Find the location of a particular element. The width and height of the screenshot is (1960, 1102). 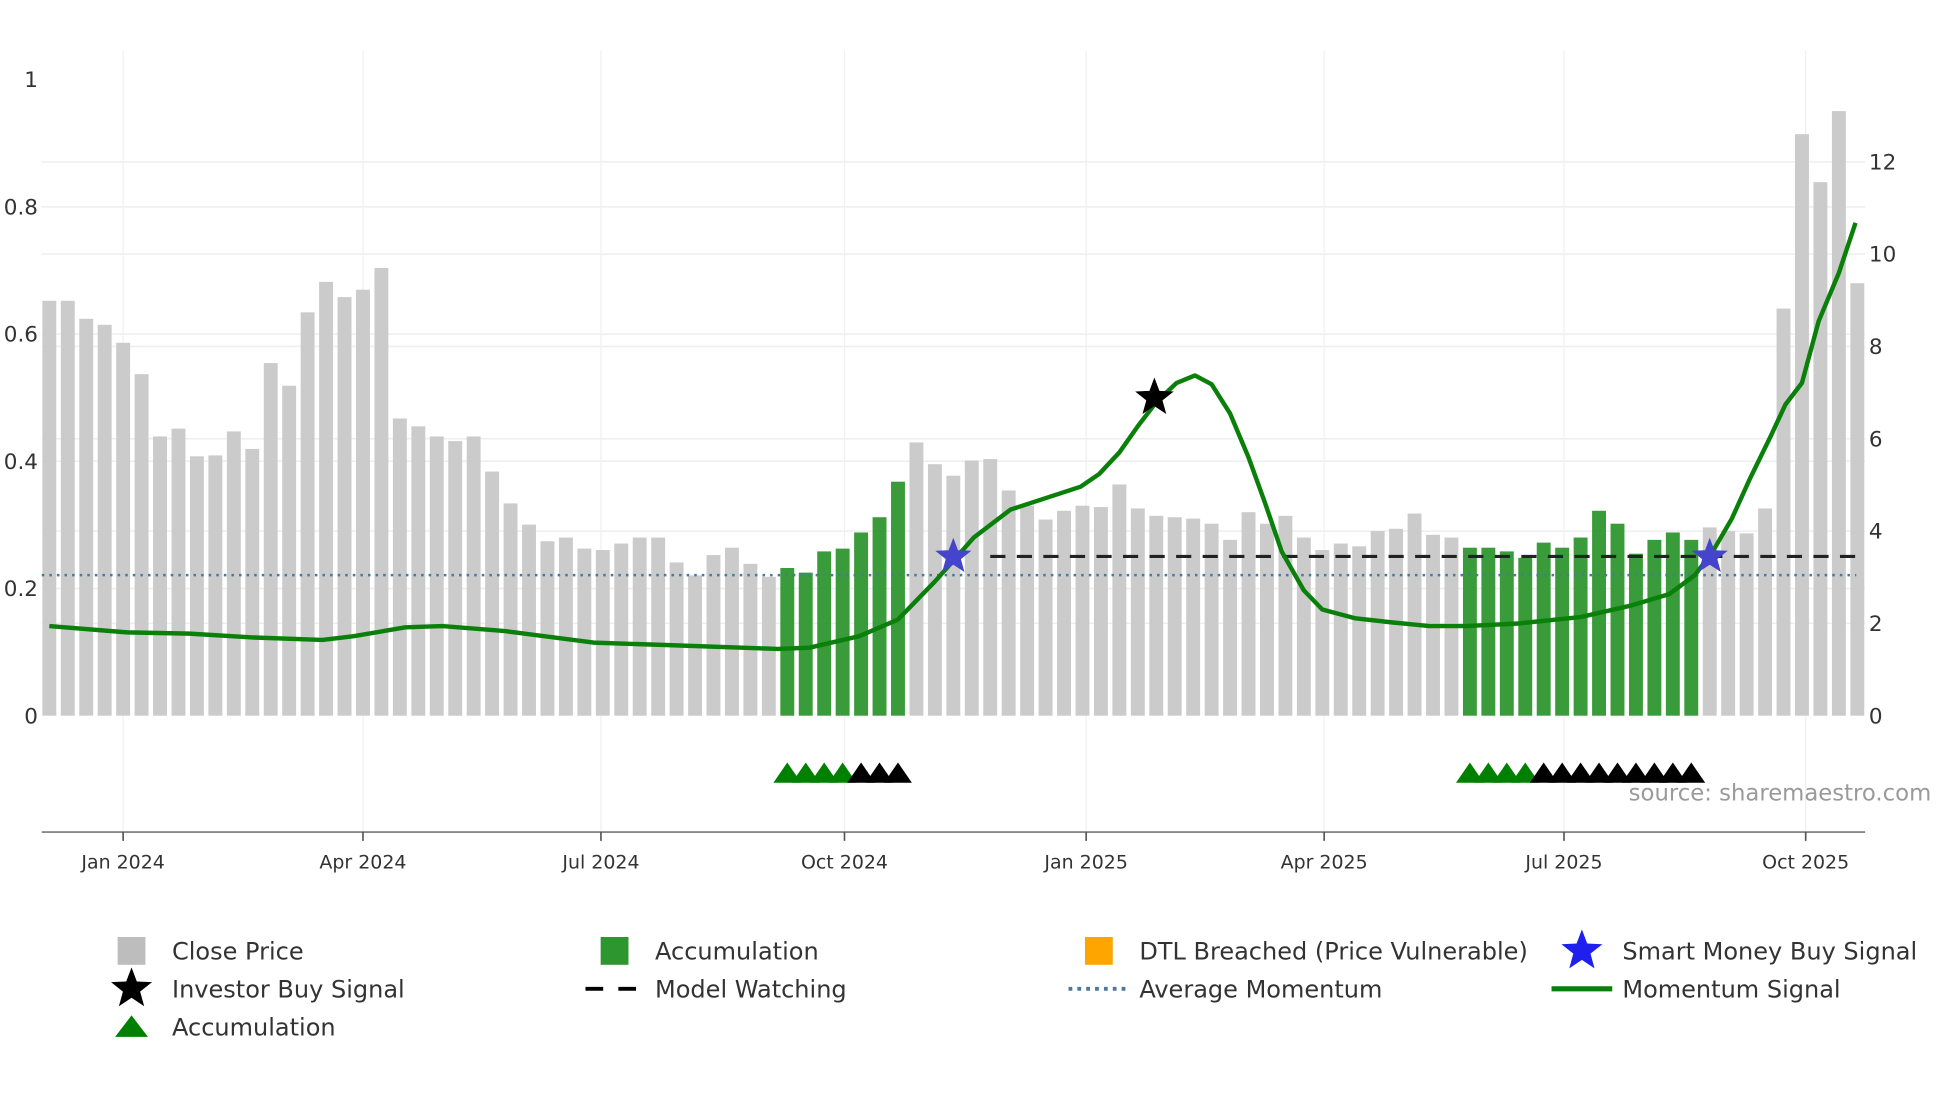

source-label: source: sharemaestro.com is located at coordinates (1780, 793).